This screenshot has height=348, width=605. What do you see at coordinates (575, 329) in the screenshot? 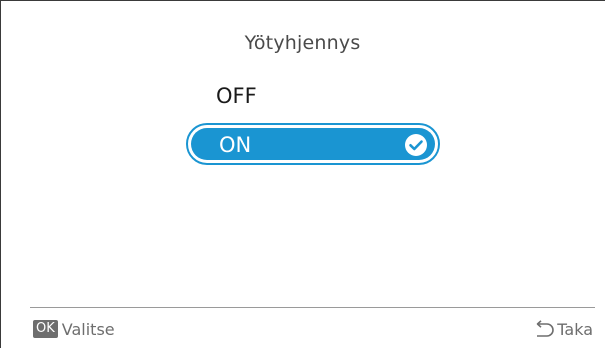
I see `back-label: Taka` at bounding box center [575, 329].